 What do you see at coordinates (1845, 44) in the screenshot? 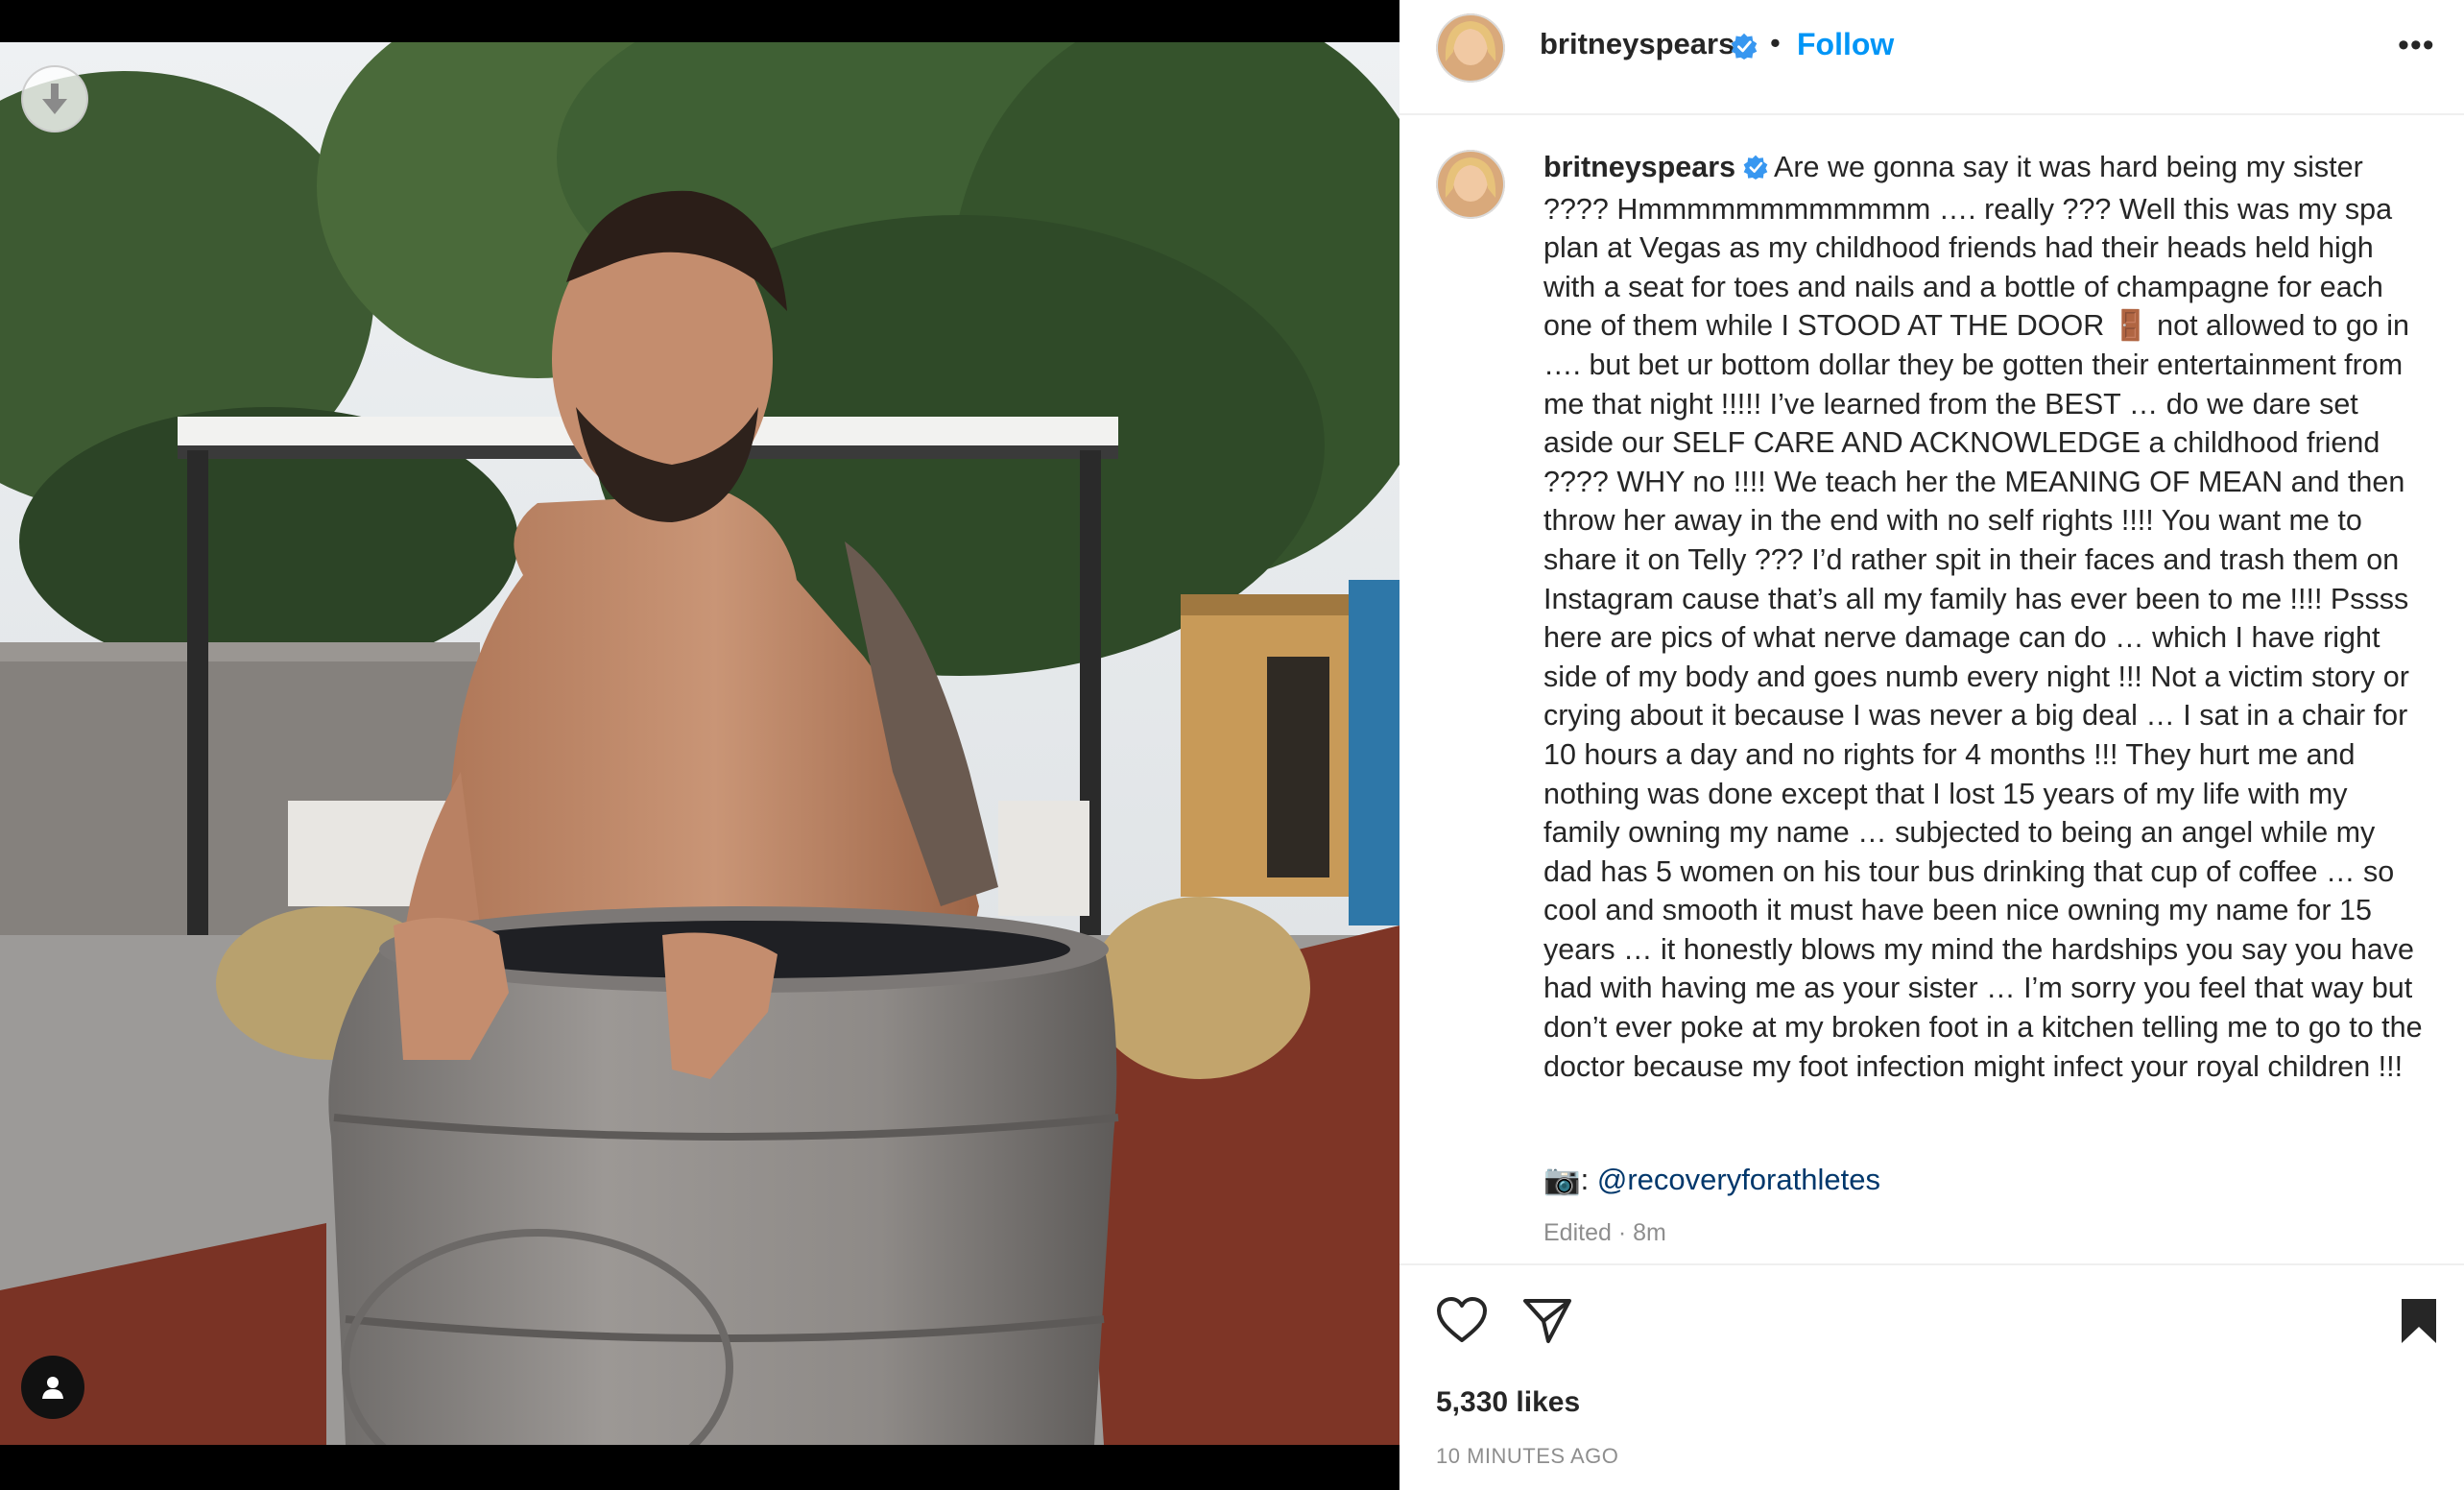
I see `follow-button: Follow` at bounding box center [1845, 44].